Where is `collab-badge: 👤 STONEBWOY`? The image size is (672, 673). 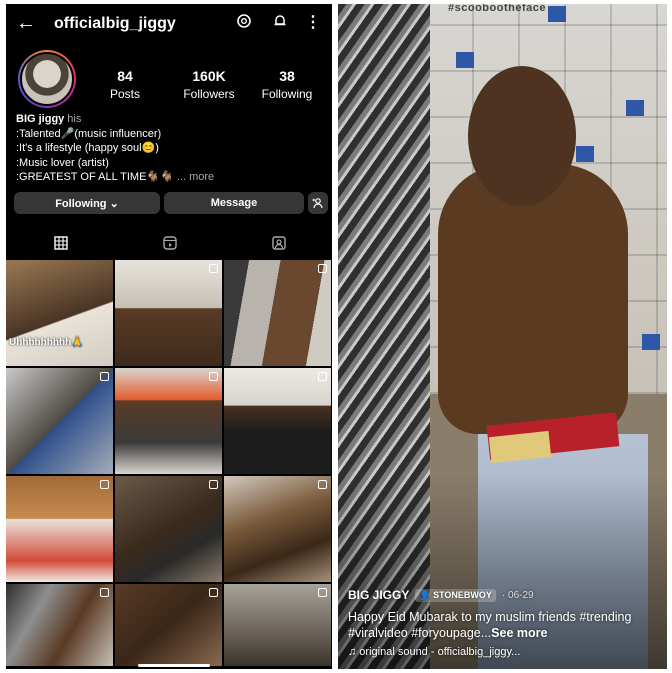
collab-badge: 👤 STONEBWOY is located at coordinates (455, 595).